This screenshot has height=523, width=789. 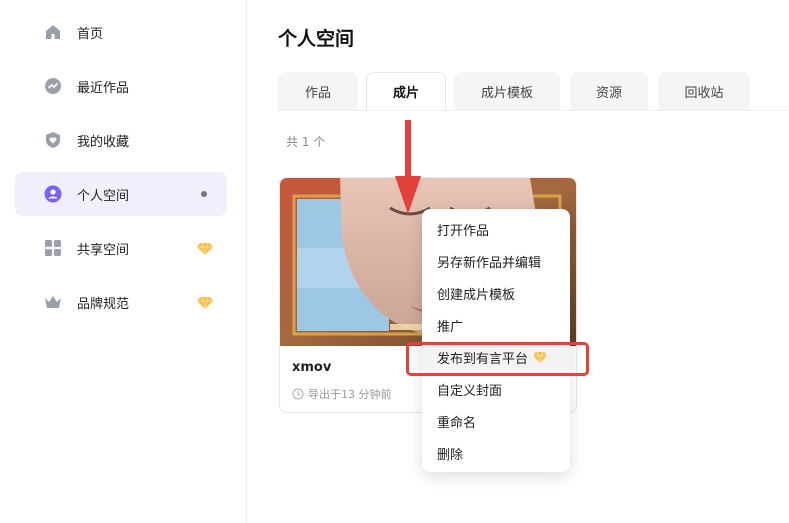 What do you see at coordinates (53, 302) in the screenshot?
I see `crown-icon` at bounding box center [53, 302].